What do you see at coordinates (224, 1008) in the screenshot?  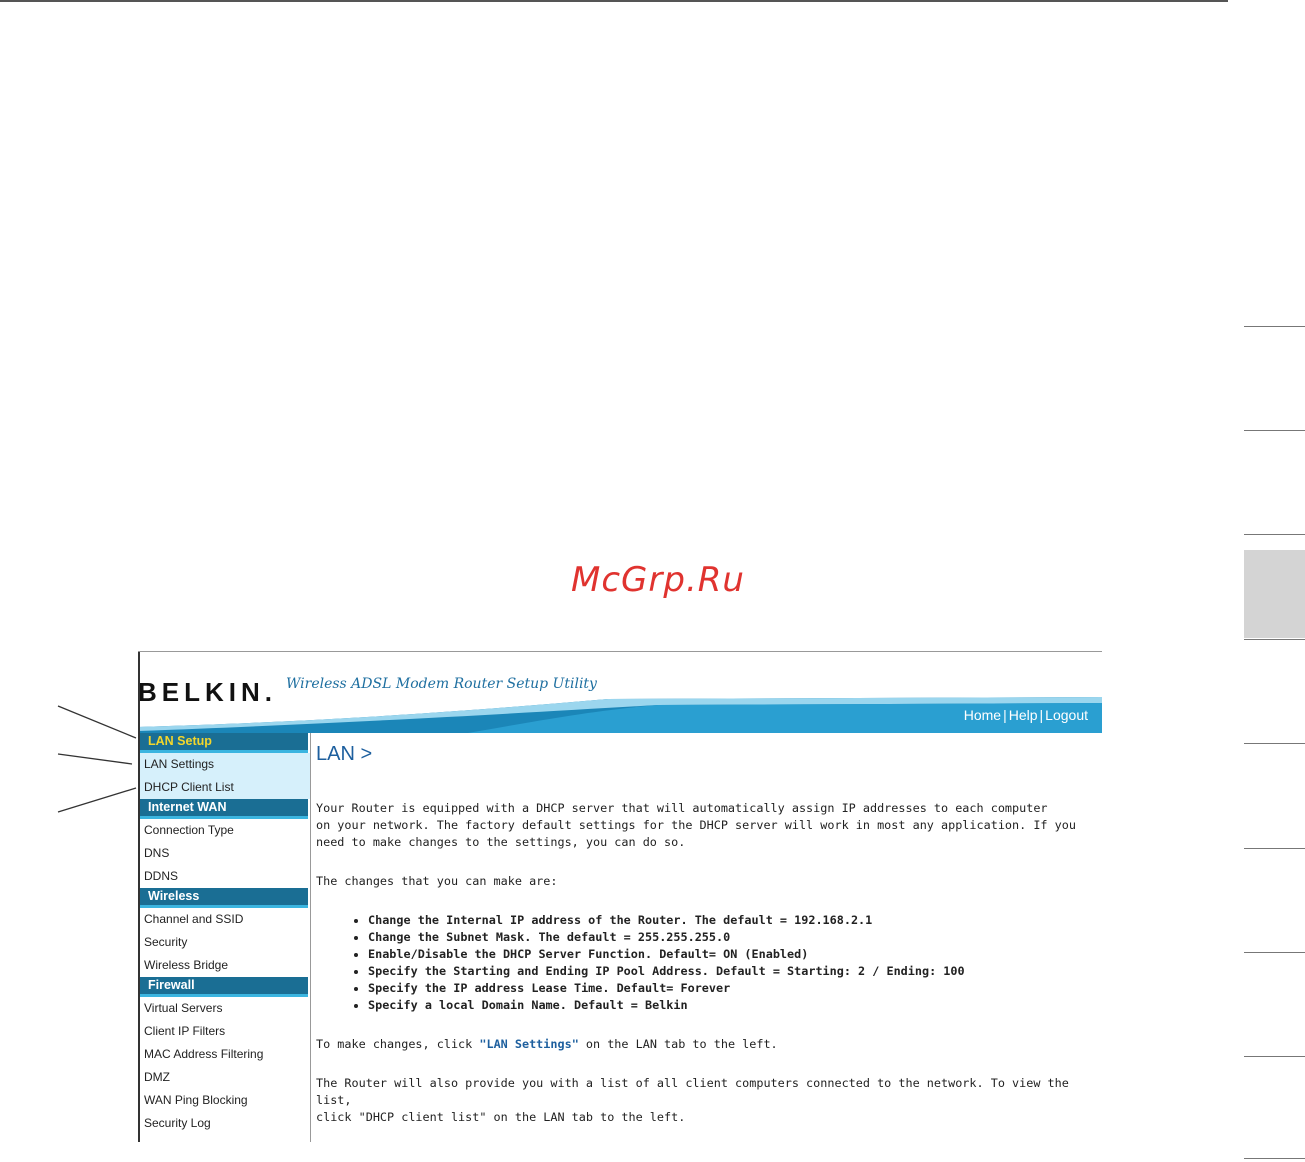 I see `sidebar-item-virtual-servers: Virtual Servers` at bounding box center [224, 1008].